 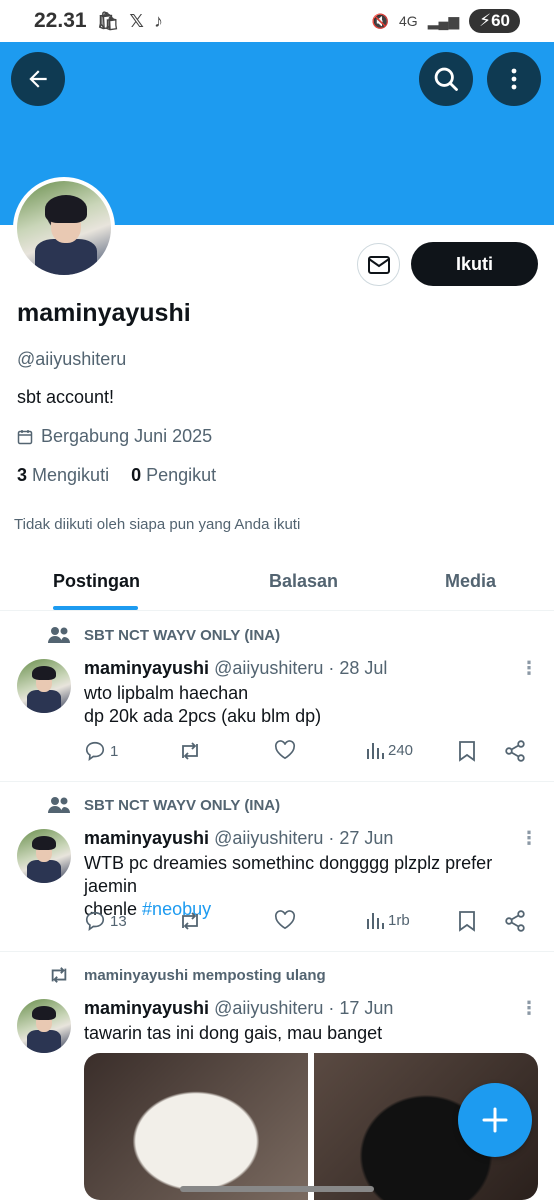 I want to click on following-link: 3 Mengikuti, so click(x=63, y=475).